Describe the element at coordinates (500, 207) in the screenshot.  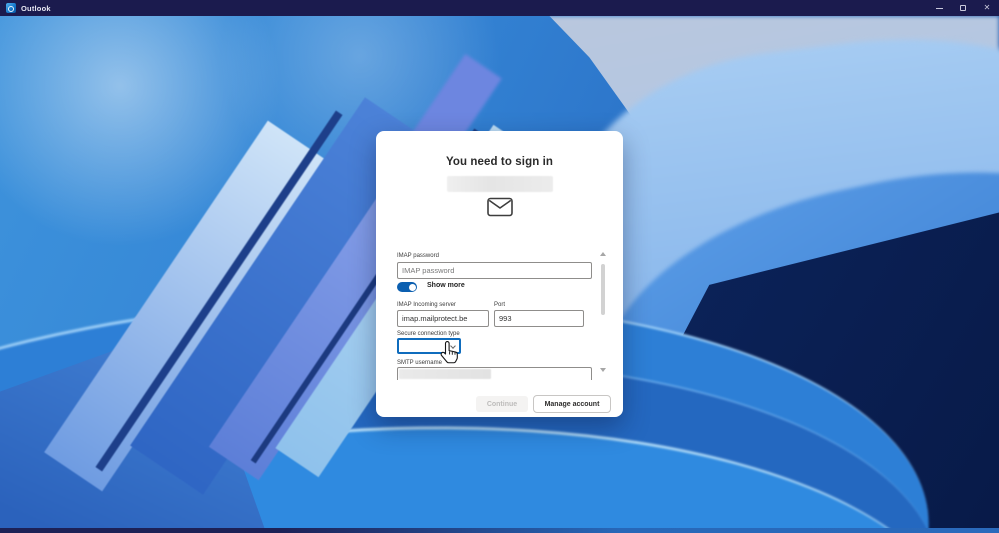
I see `envelope-icon` at that location.